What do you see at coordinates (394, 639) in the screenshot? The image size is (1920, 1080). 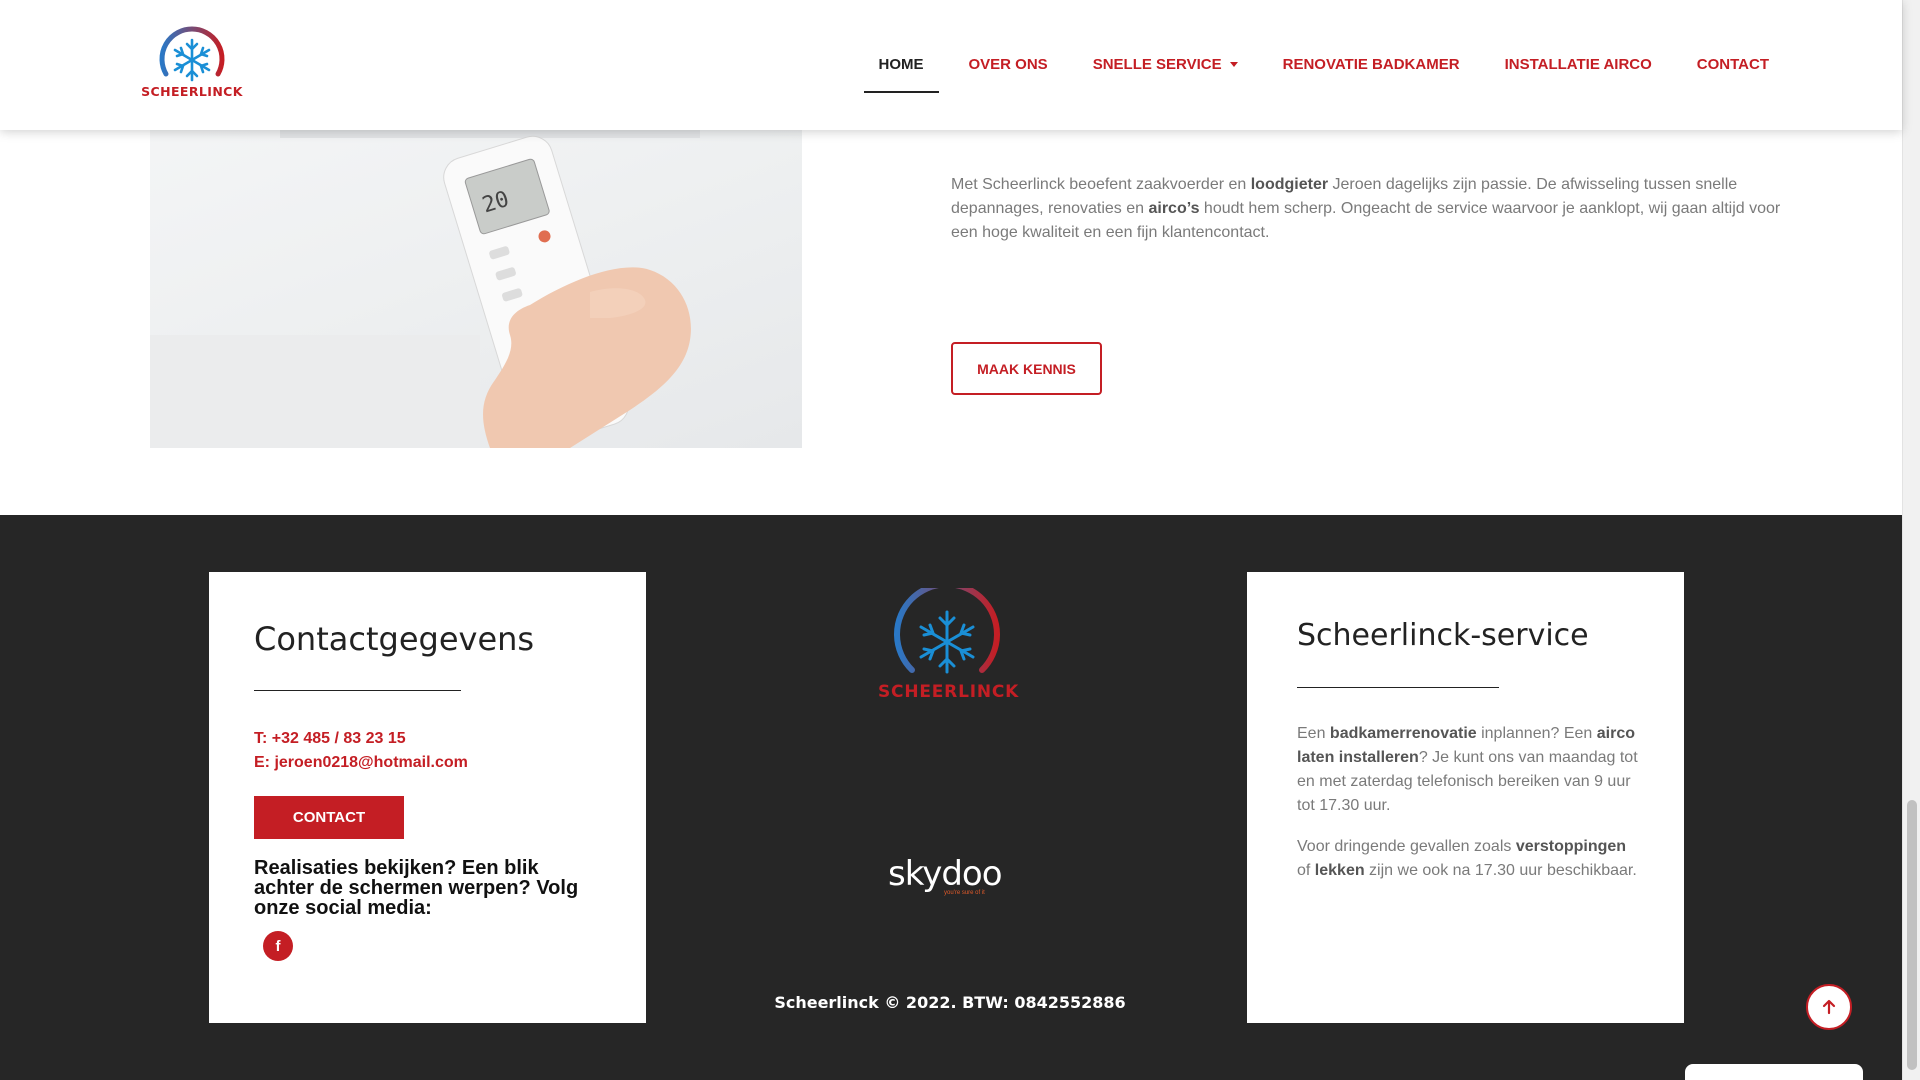 I see `contact-card-title: Contactgegevens` at bounding box center [394, 639].